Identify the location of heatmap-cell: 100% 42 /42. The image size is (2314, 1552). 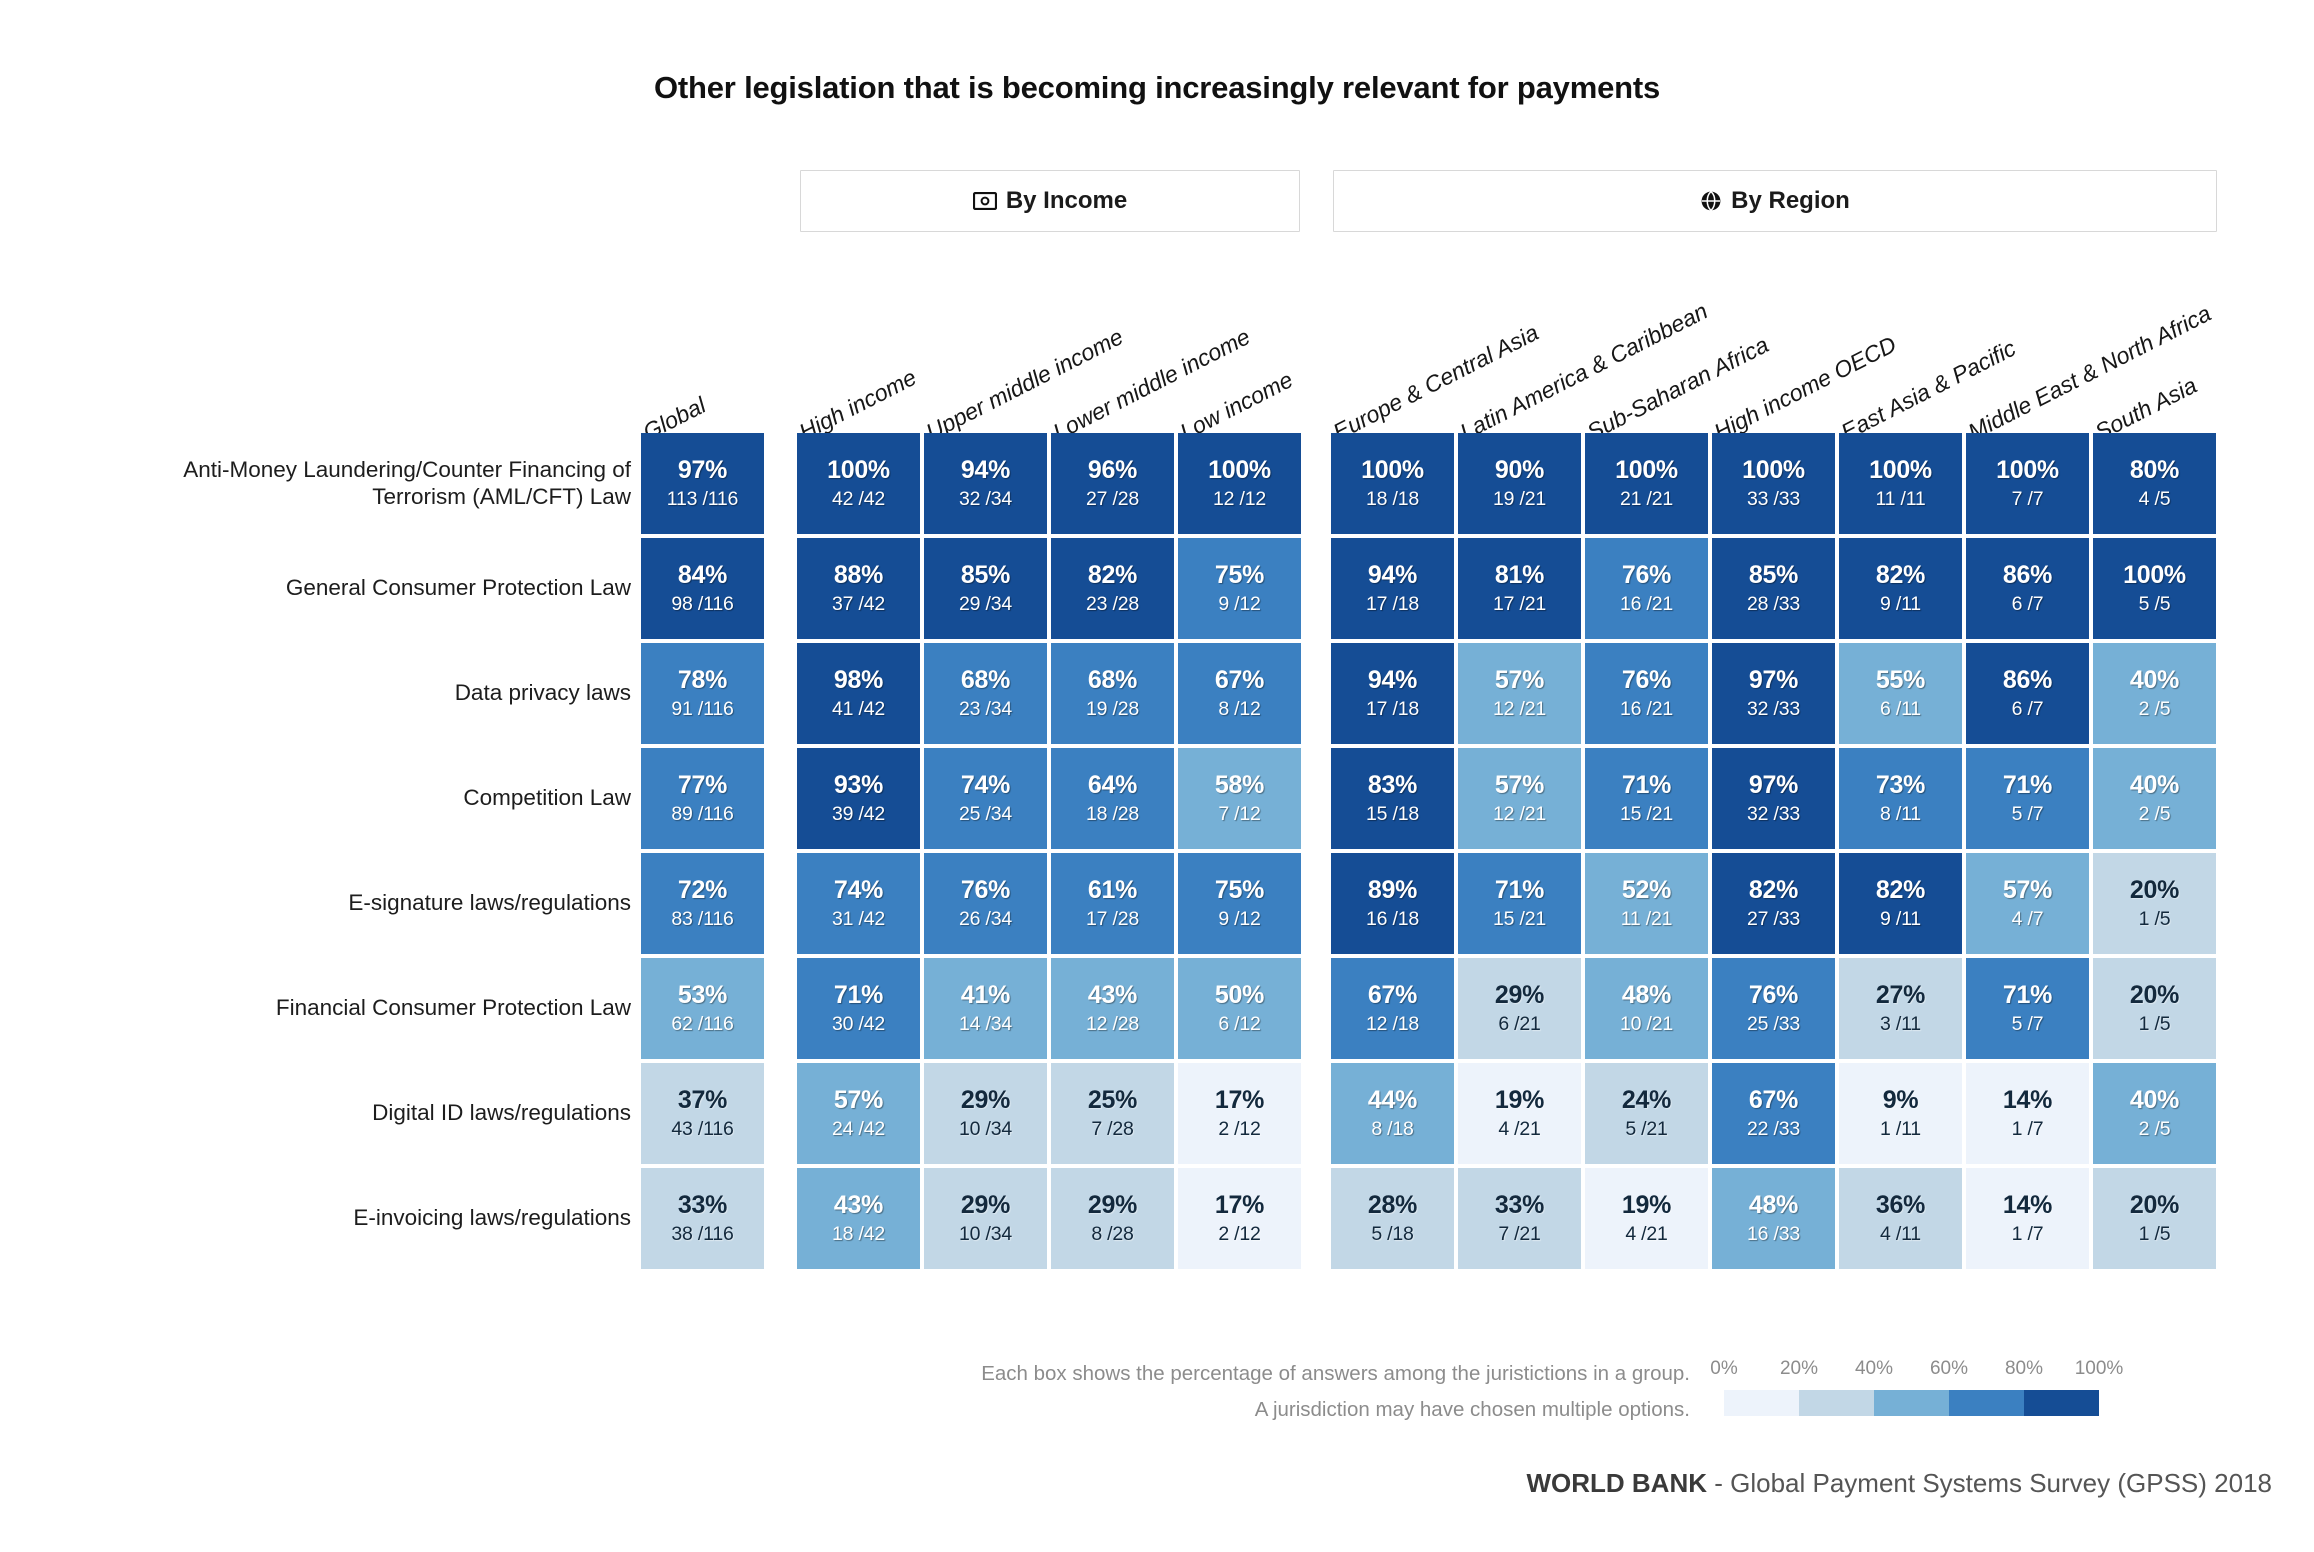
(858, 483).